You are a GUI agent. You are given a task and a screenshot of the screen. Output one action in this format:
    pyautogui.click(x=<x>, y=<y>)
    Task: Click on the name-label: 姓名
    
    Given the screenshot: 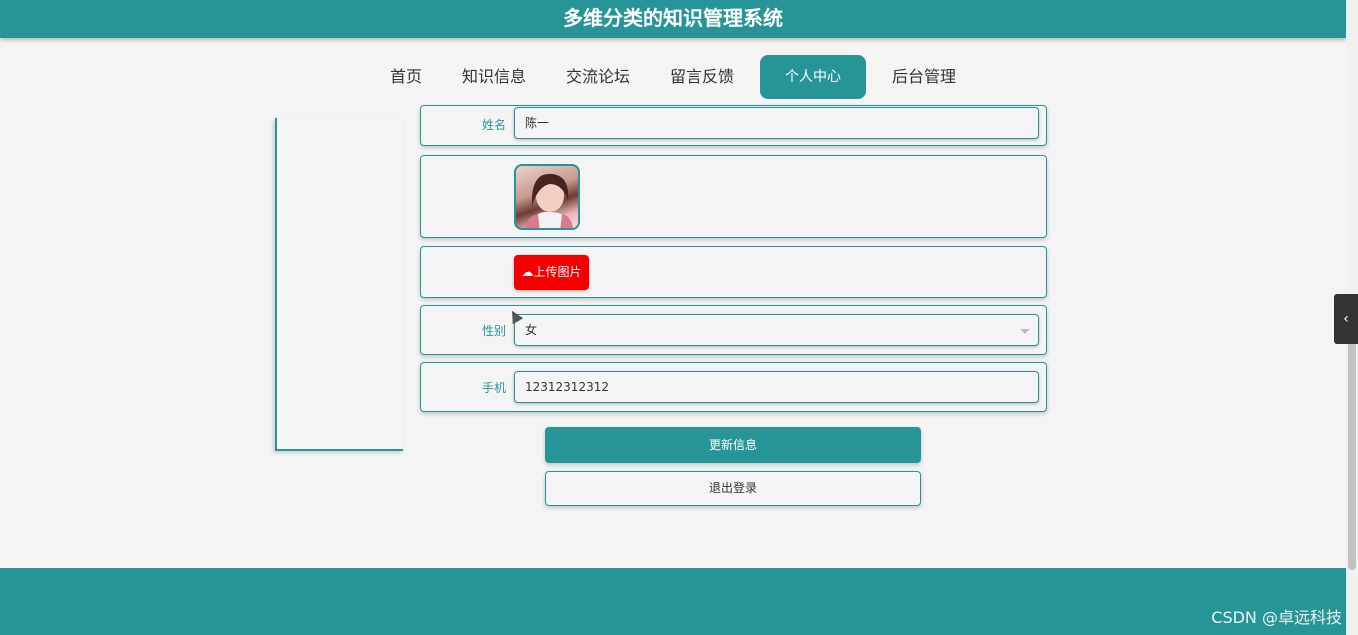 What is the action you would take?
    pyautogui.click(x=493, y=125)
    